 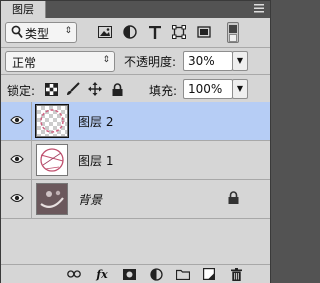 What do you see at coordinates (60, 61) in the screenshot?
I see `blend-mode-select: 正常 ⇕` at bounding box center [60, 61].